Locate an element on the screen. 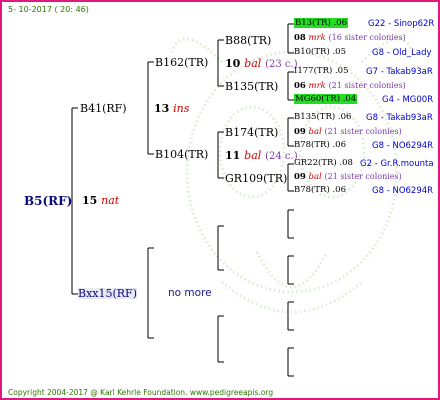 The image size is (440, 400). g5-queen-2-source: G8 - Old_Lady is located at coordinates (402, 53).